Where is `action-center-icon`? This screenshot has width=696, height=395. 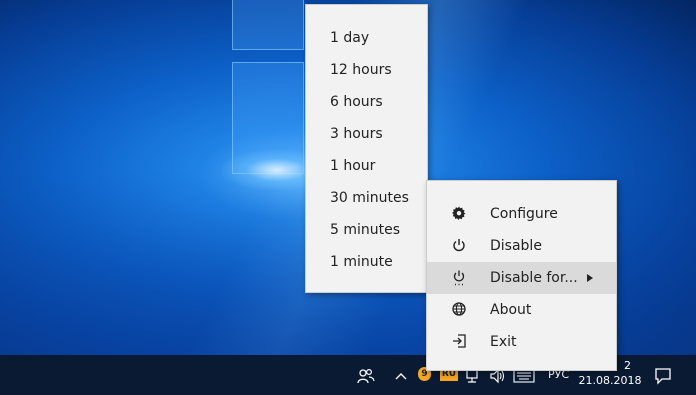 action-center-icon is located at coordinates (663, 377).